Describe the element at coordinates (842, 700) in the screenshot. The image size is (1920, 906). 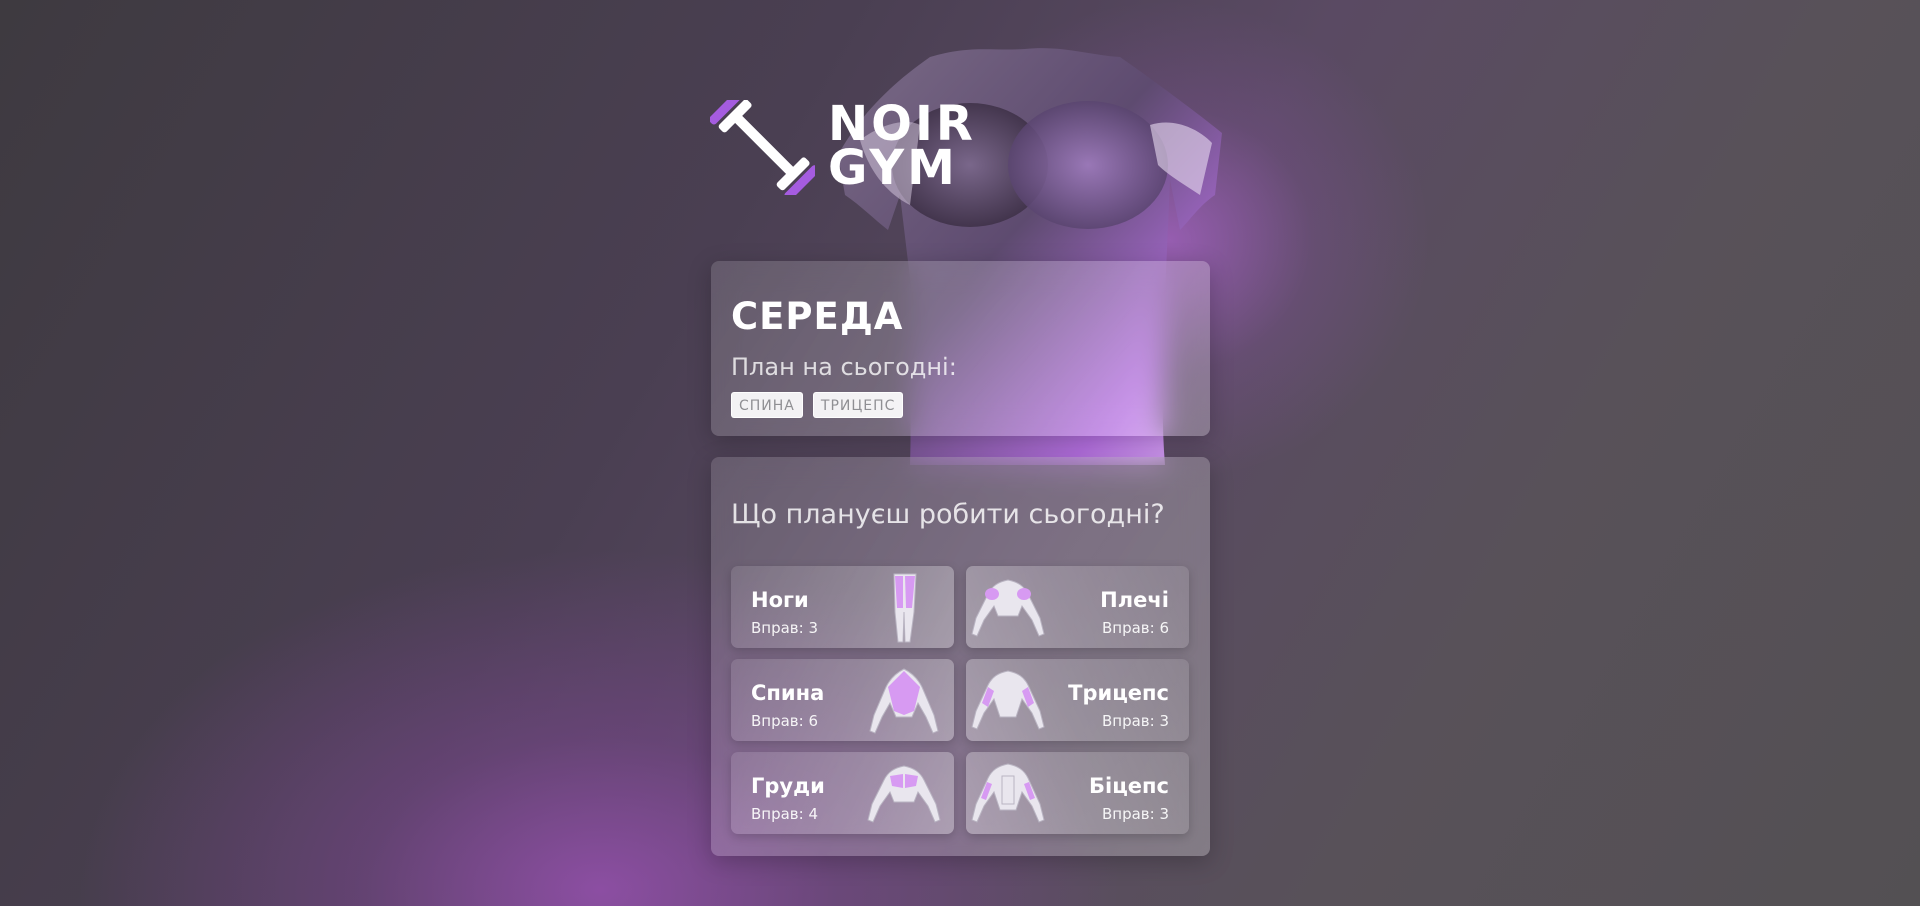
I see `muscle-card-back: Спина Вправ: 6` at that location.